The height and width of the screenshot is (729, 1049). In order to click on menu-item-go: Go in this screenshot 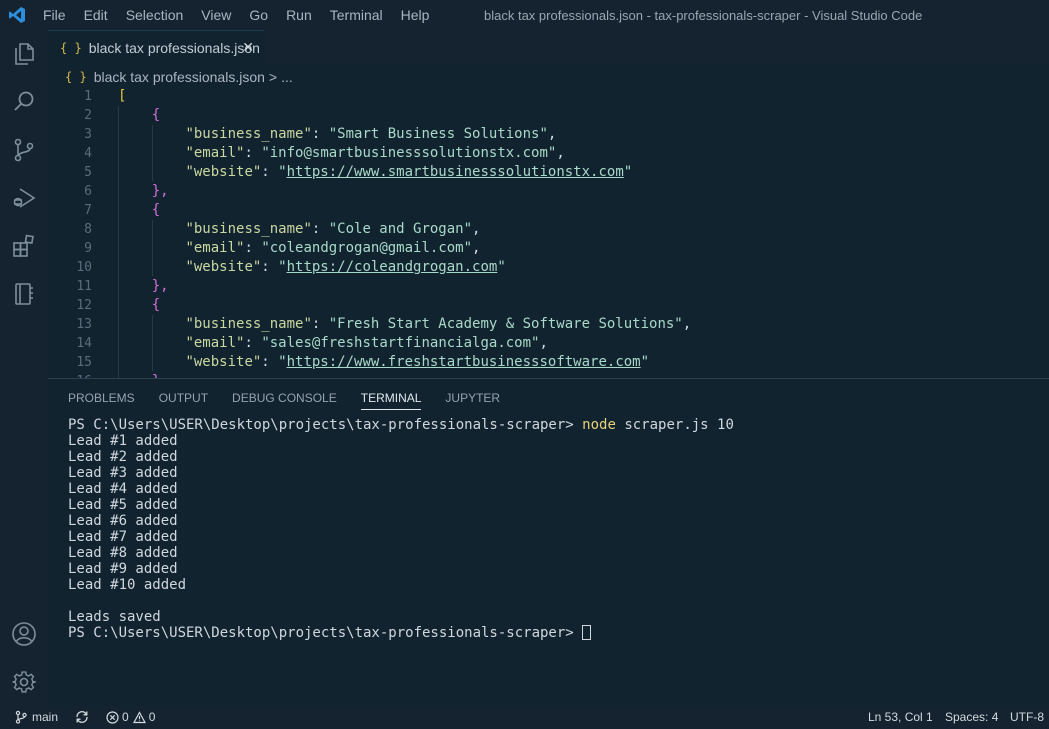, I will do `click(258, 15)`.